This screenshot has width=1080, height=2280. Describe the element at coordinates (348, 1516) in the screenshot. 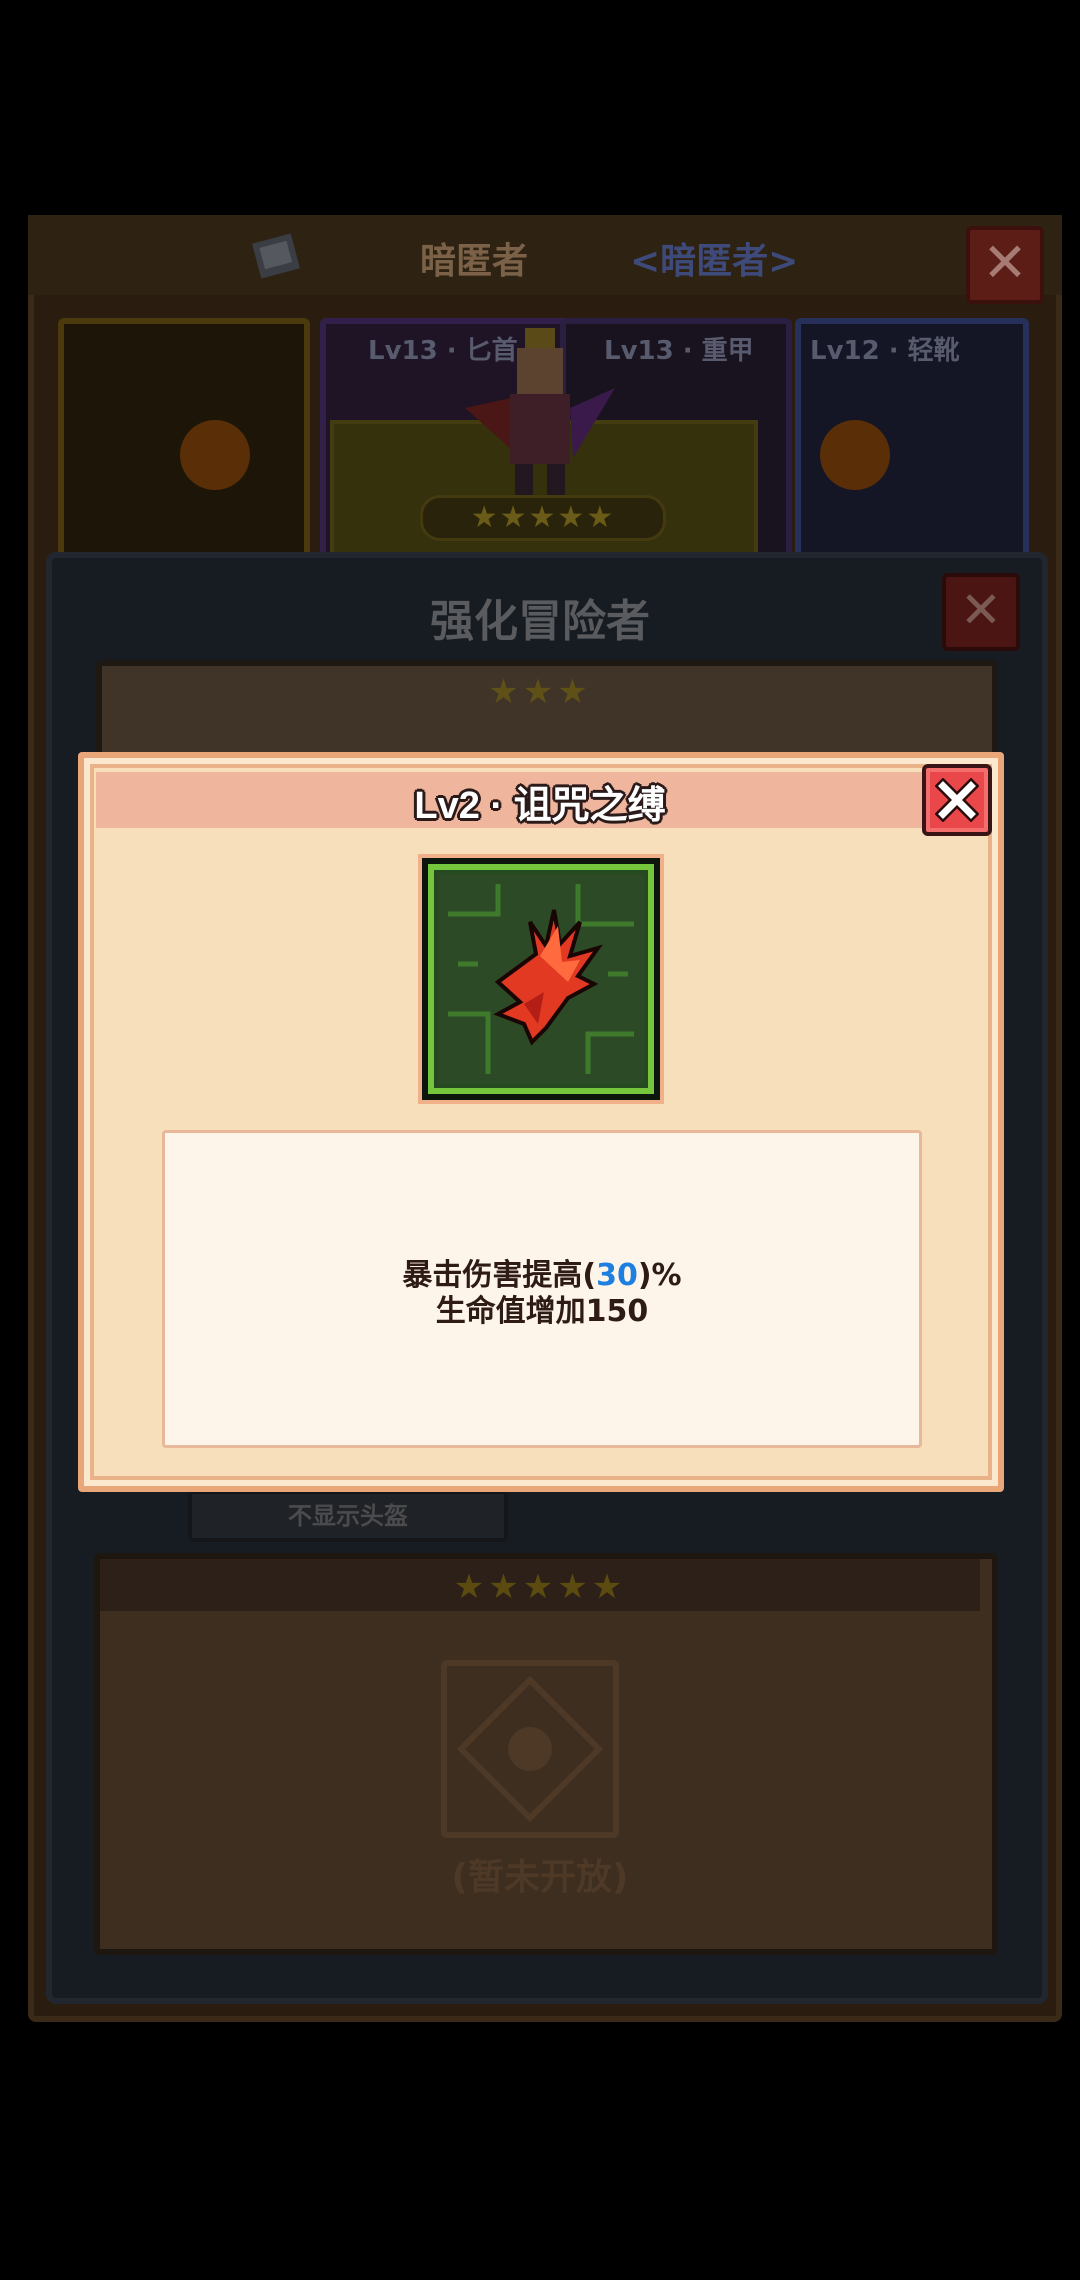

I see `hide-helmet-label: 不显示头盔` at that location.